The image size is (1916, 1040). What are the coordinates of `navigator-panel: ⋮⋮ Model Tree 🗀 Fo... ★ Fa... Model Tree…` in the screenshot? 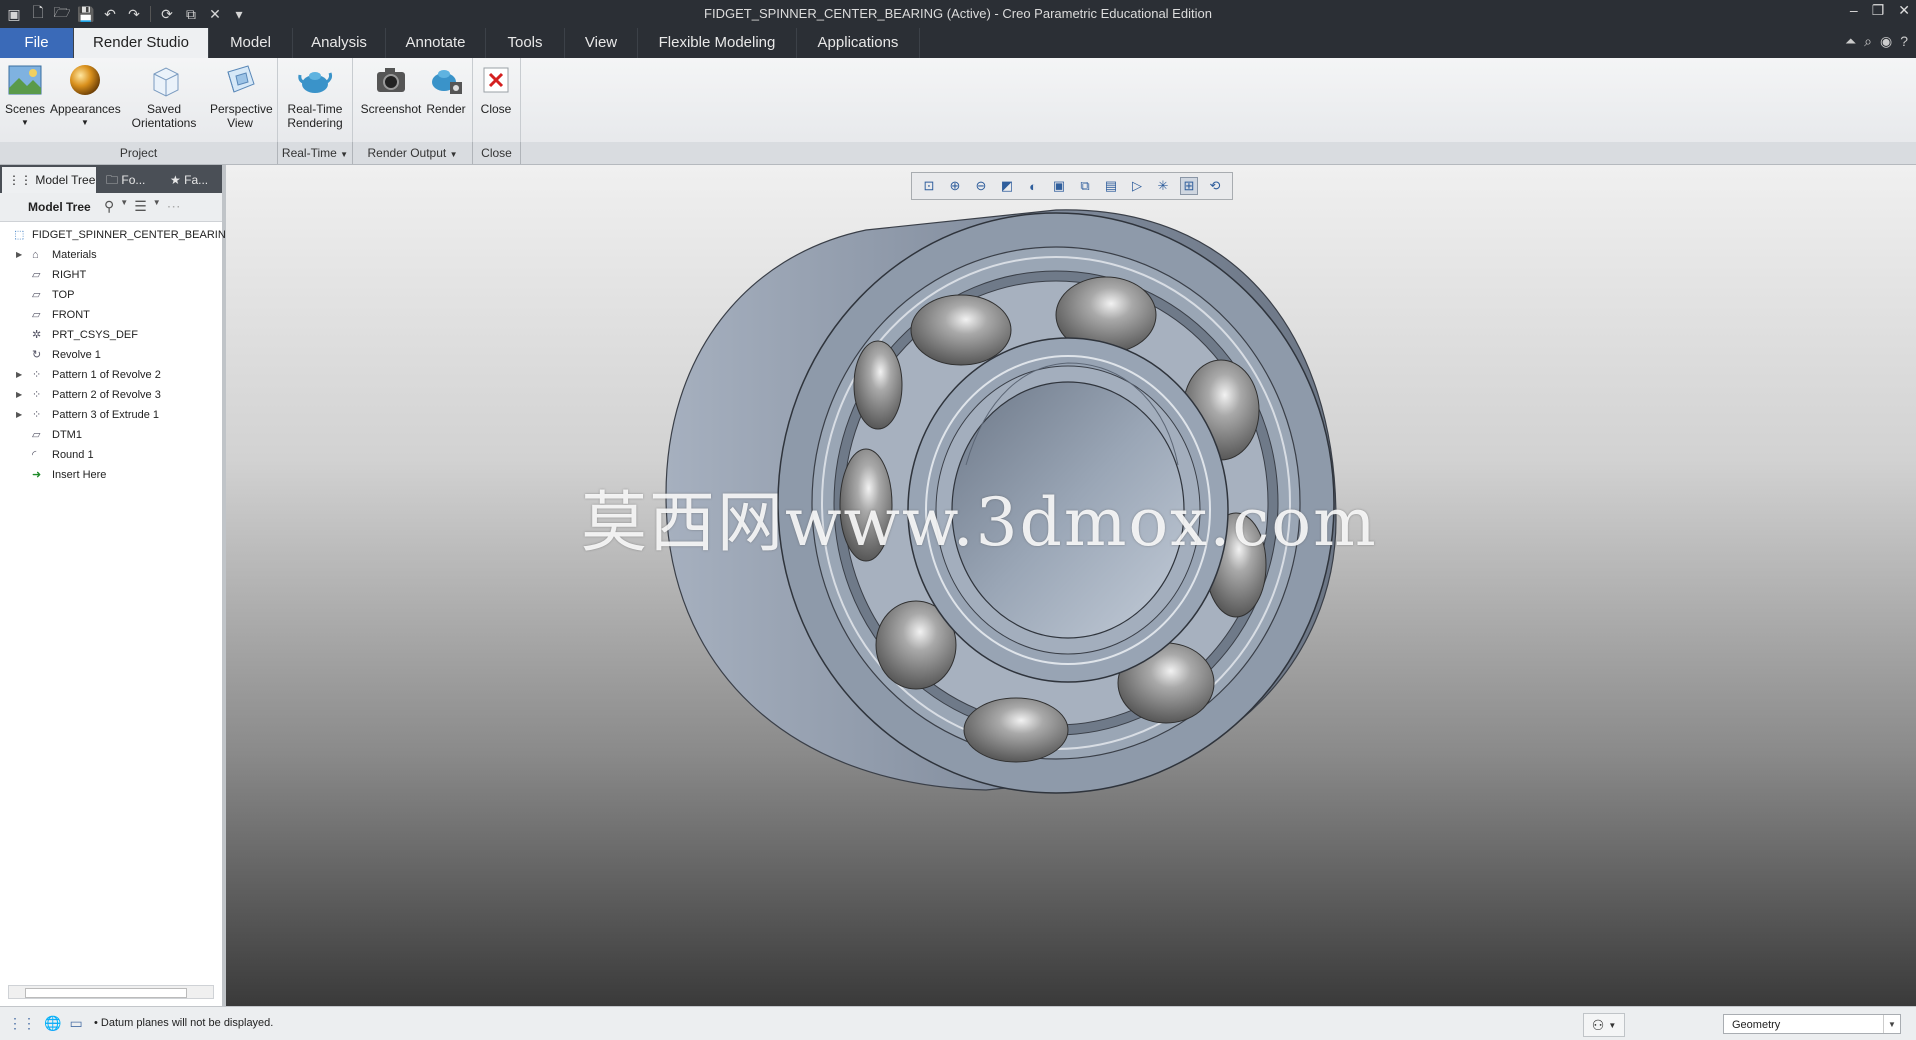 It's located at (118, 585).